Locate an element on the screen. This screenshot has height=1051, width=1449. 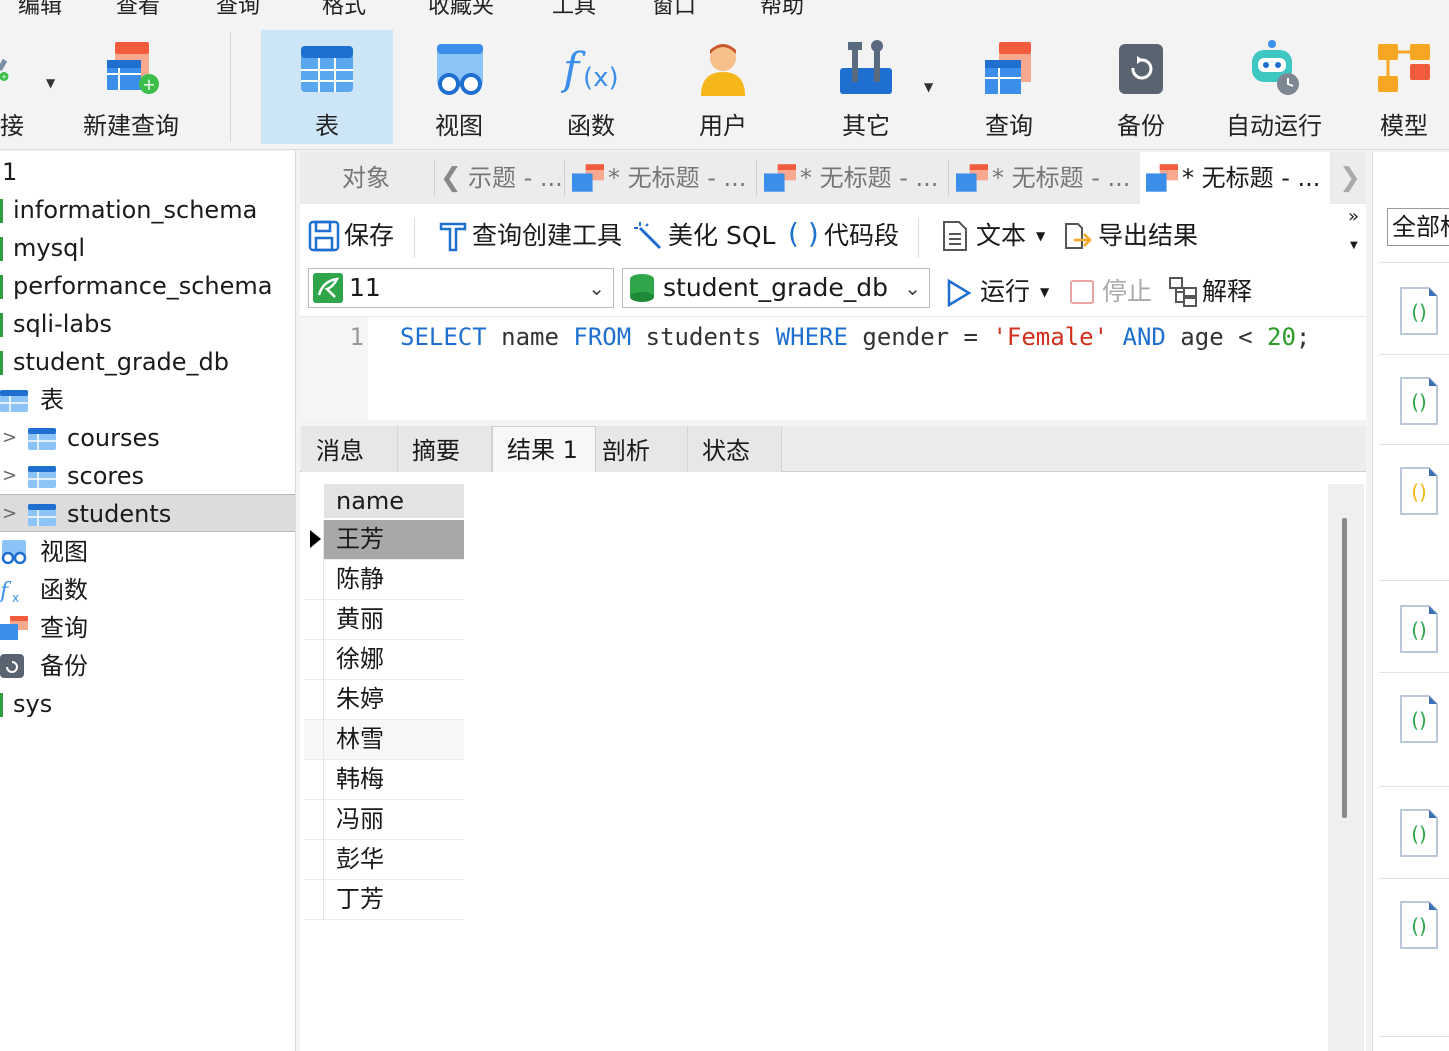
table-row: 黄丽 is located at coordinates (384, 620).